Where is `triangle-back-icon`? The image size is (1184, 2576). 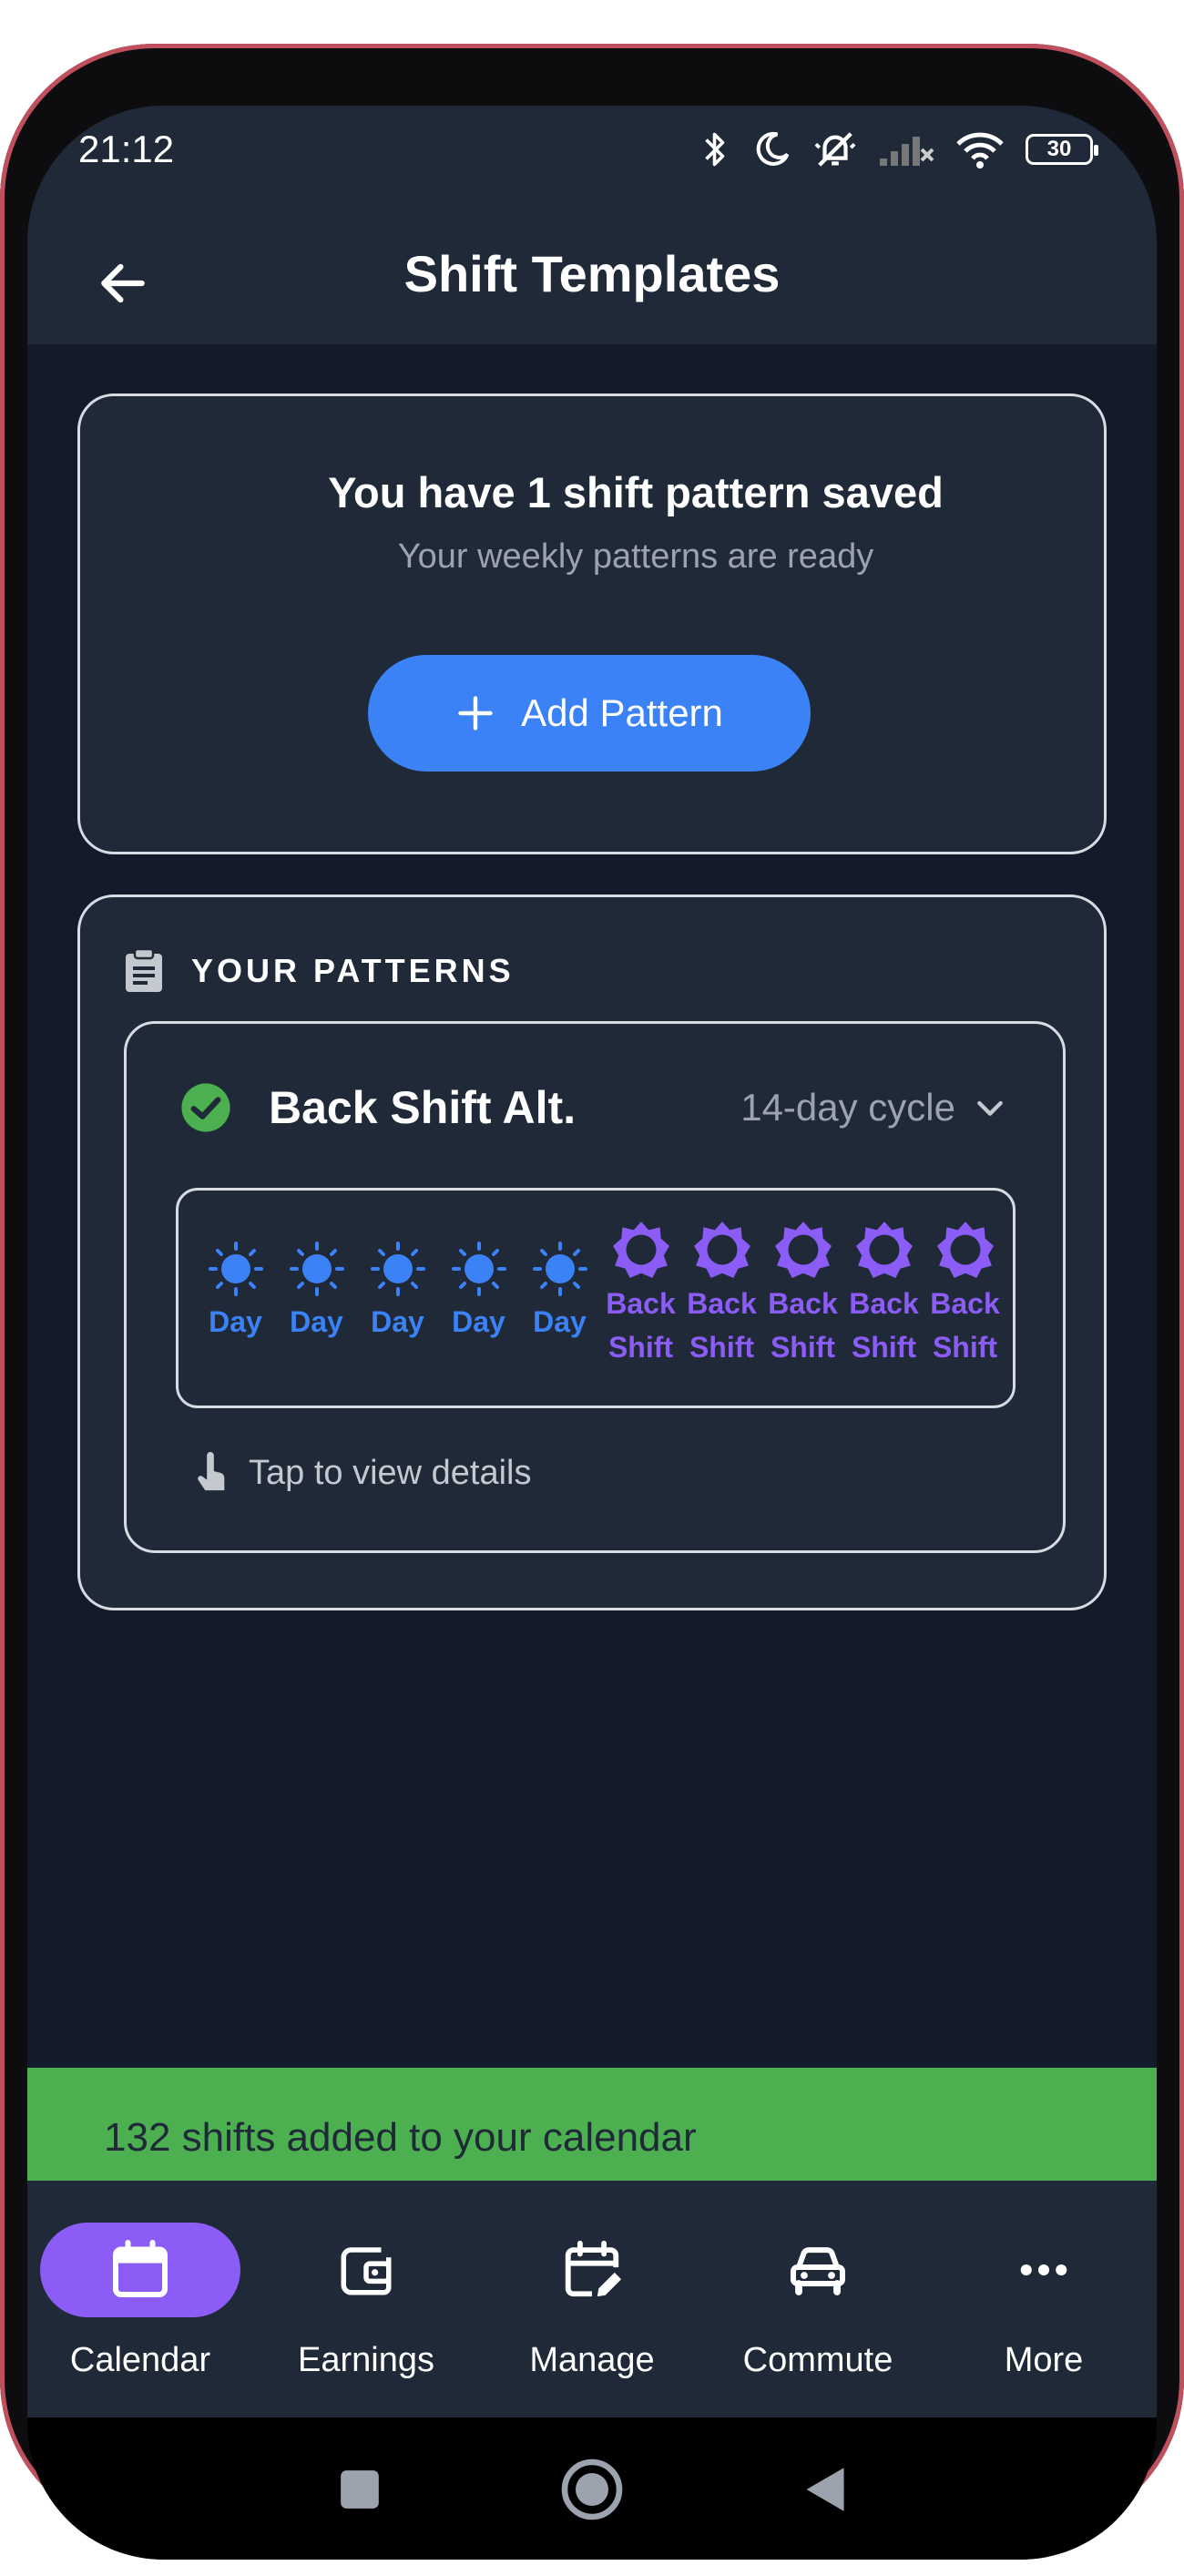 triangle-back-icon is located at coordinates (825, 2489).